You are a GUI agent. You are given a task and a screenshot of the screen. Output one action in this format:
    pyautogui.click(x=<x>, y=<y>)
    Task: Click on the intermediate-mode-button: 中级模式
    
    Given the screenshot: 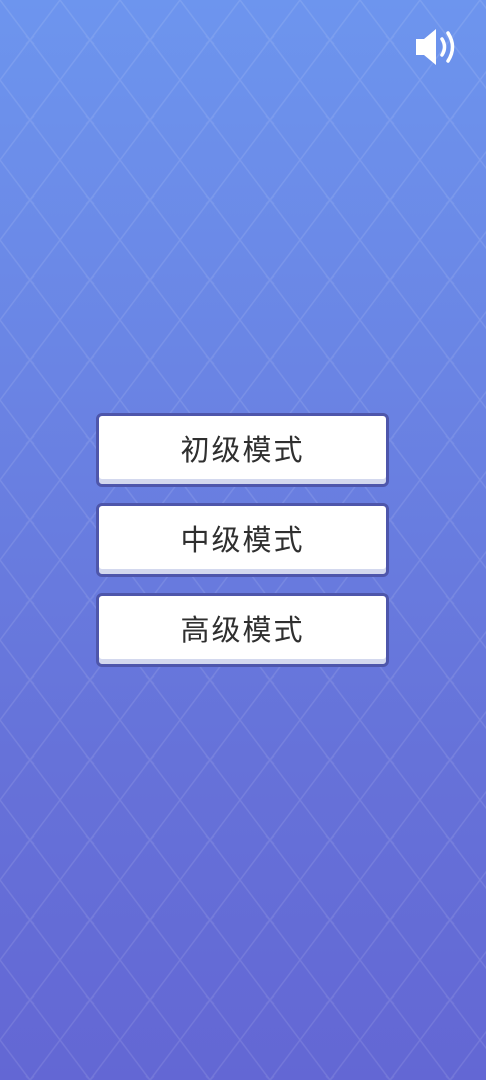 What is the action you would take?
    pyautogui.click(x=242, y=540)
    